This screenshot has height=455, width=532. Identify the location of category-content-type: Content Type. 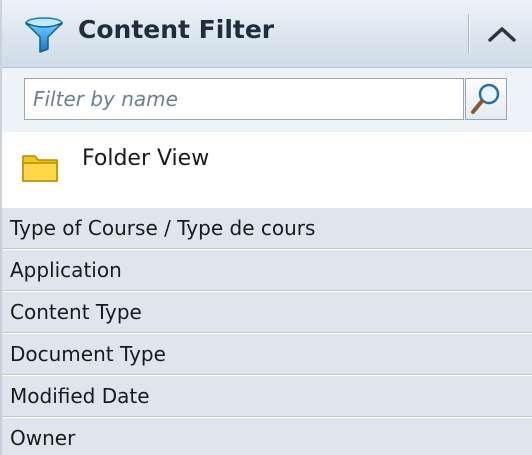
(267, 312).